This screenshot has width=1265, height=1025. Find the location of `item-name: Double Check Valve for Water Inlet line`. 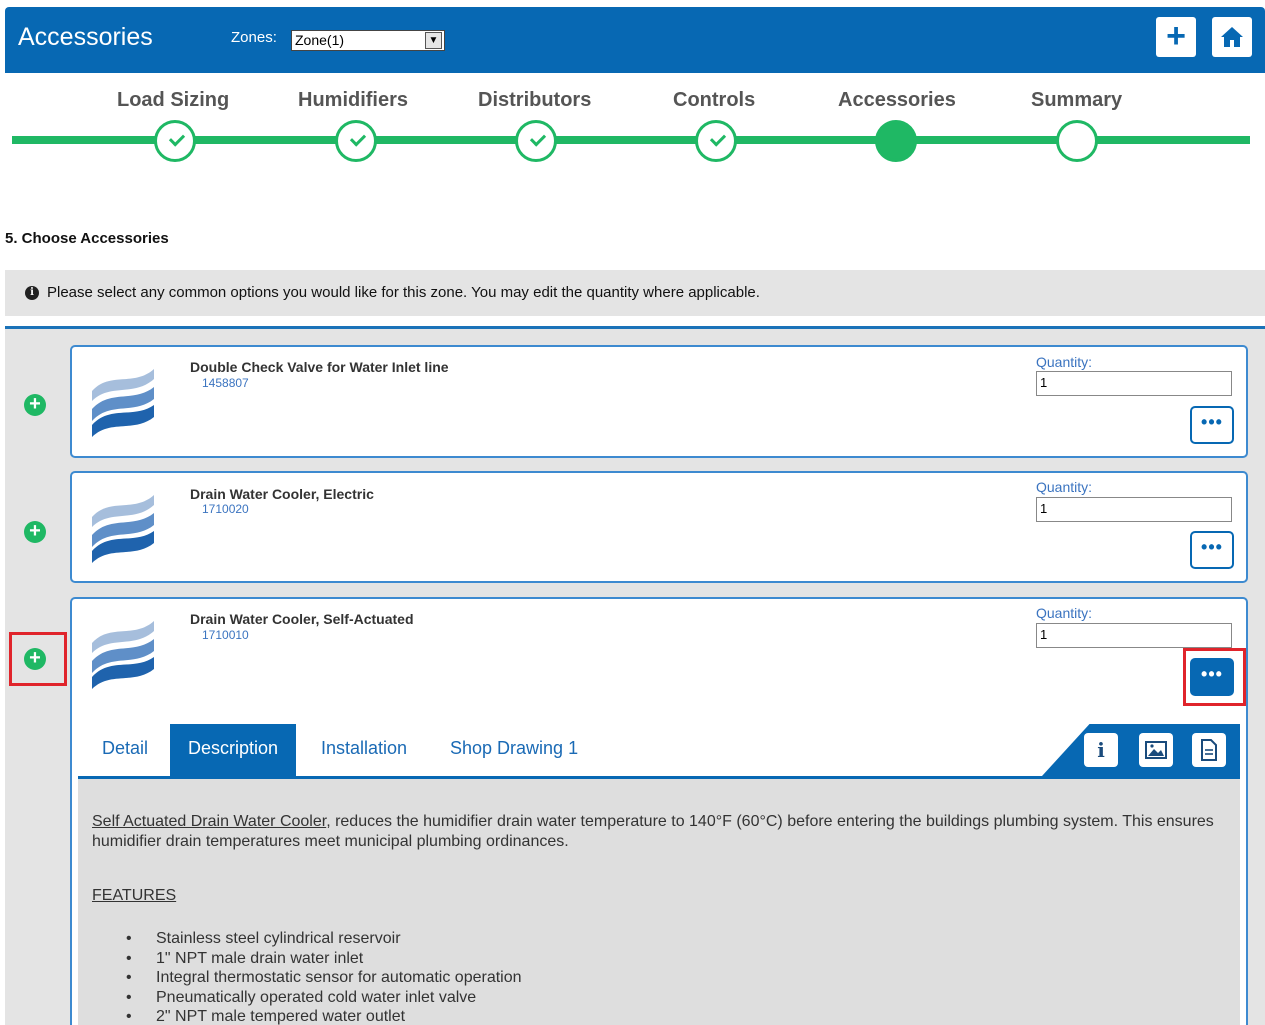

item-name: Double Check Valve for Water Inlet line is located at coordinates (319, 367).